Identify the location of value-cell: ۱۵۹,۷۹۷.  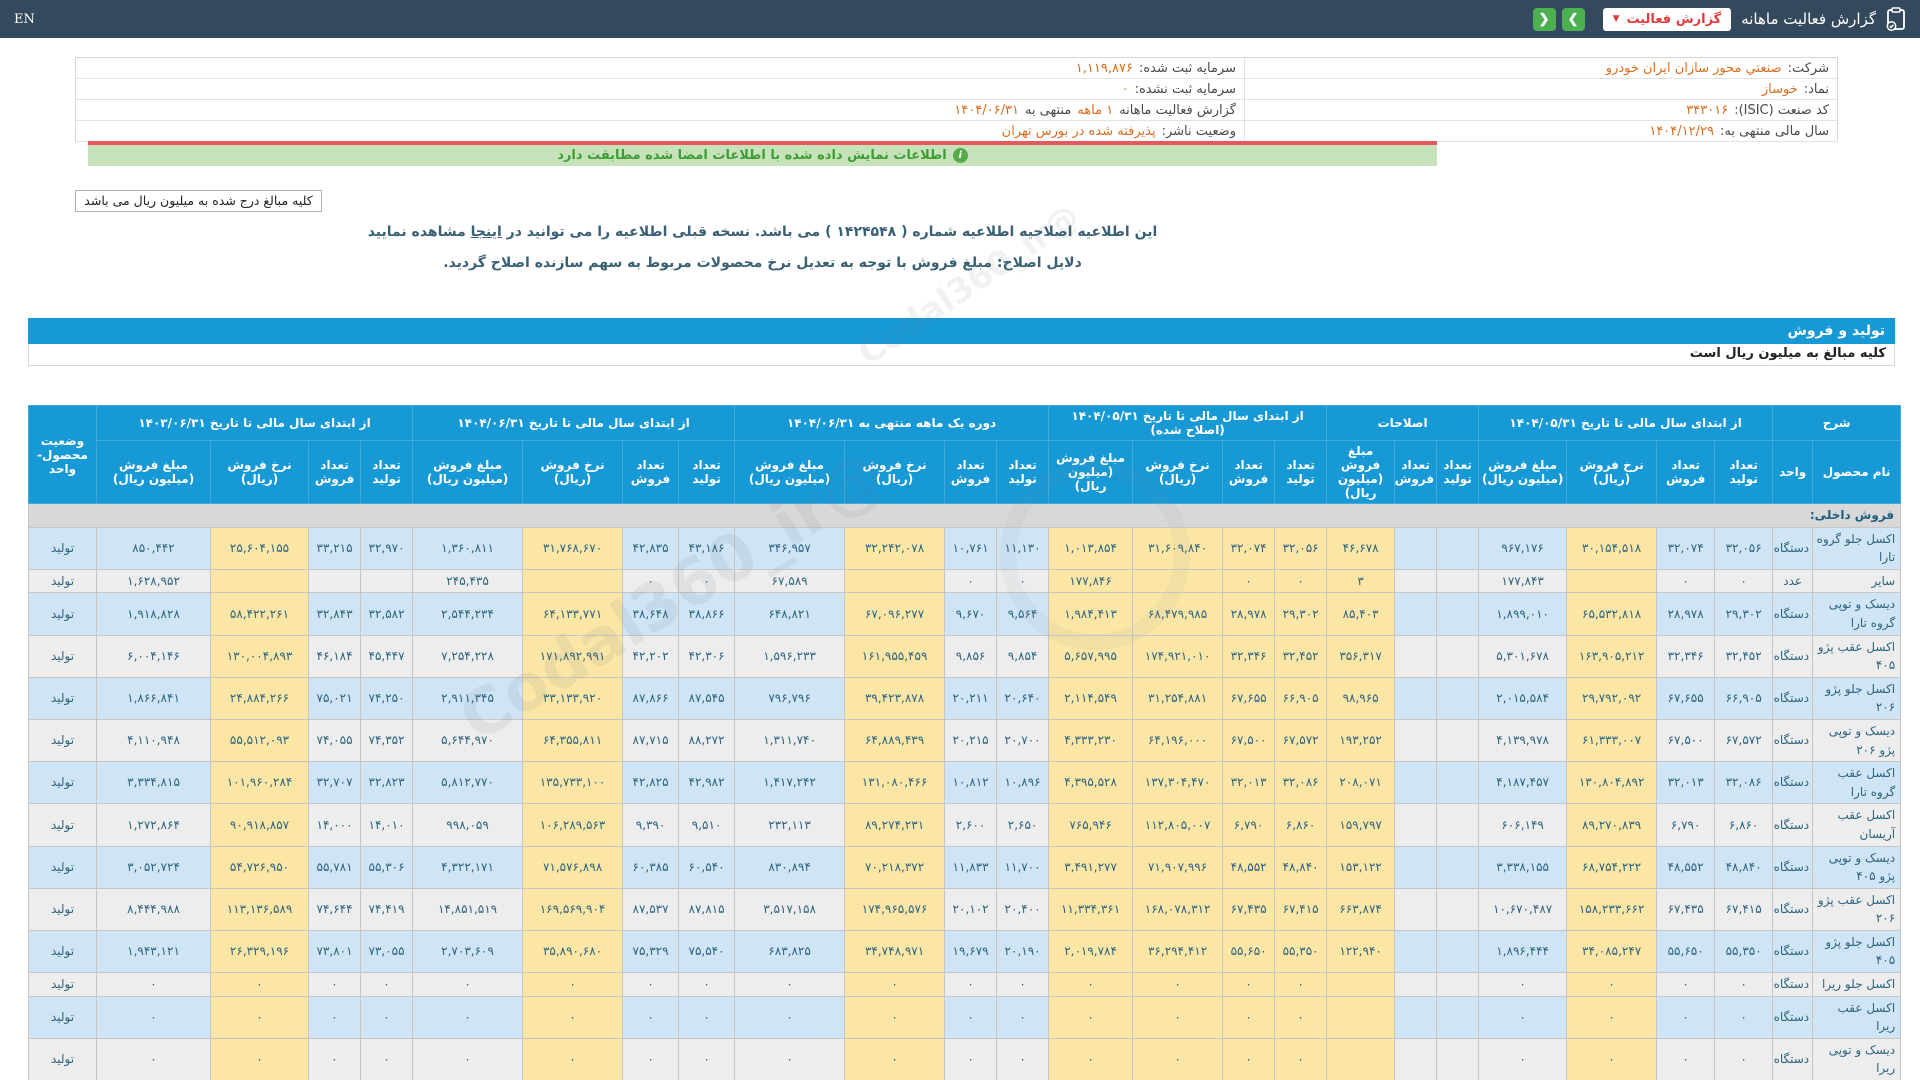
(1361, 825).